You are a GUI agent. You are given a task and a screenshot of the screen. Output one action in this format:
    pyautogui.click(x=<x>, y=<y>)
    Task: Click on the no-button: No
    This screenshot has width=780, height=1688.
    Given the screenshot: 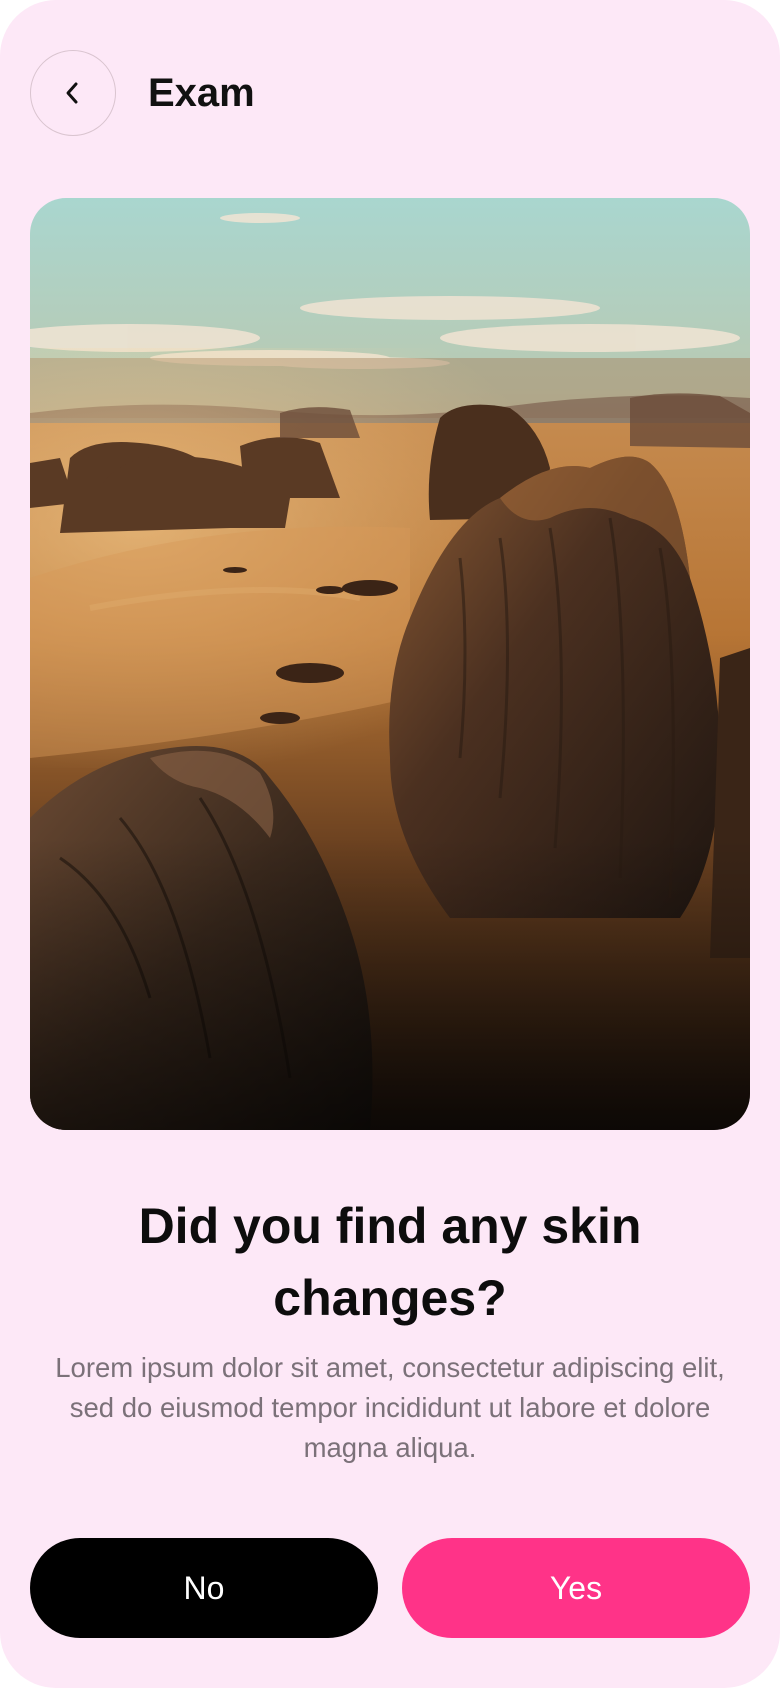 What is the action you would take?
    pyautogui.click(x=204, y=1588)
    